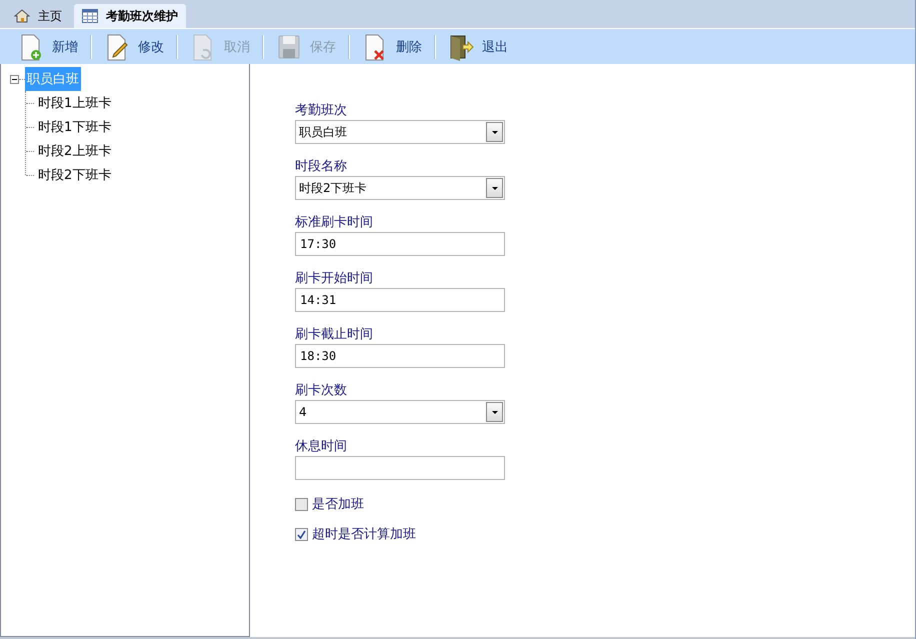 The height and width of the screenshot is (639, 916). Describe the element at coordinates (321, 110) in the screenshot. I see `field-label: 考勤班次` at that location.